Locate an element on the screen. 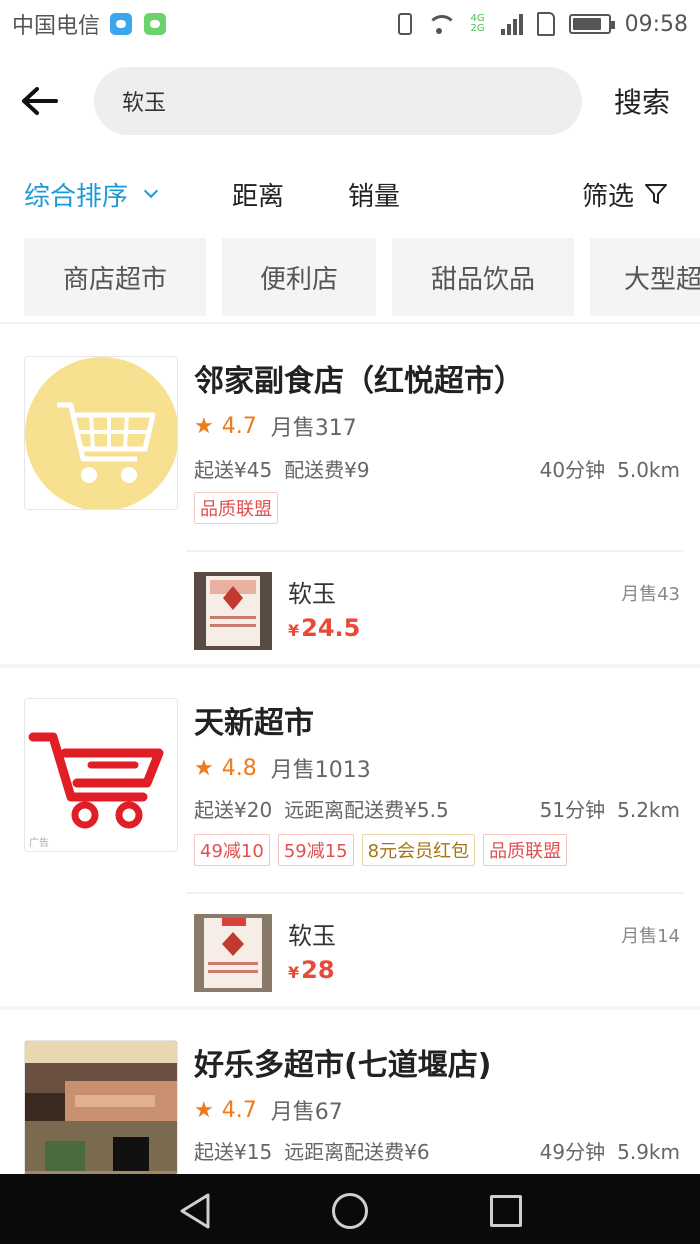 This screenshot has width=700, height=1244. store-tags: 品质联盟 is located at coordinates (236, 508).